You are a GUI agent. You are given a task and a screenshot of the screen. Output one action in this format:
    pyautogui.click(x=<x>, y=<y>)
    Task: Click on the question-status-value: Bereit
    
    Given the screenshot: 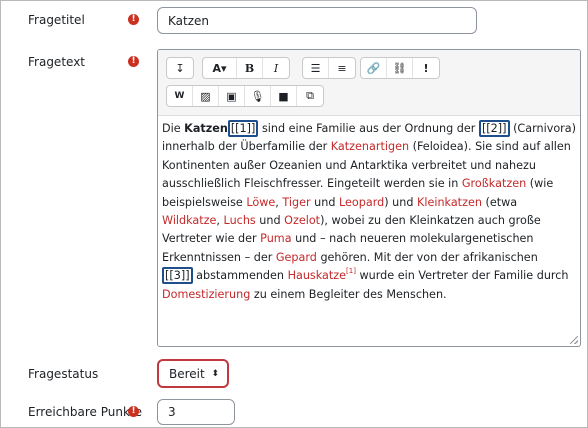 What is the action you would take?
    pyautogui.click(x=187, y=373)
    